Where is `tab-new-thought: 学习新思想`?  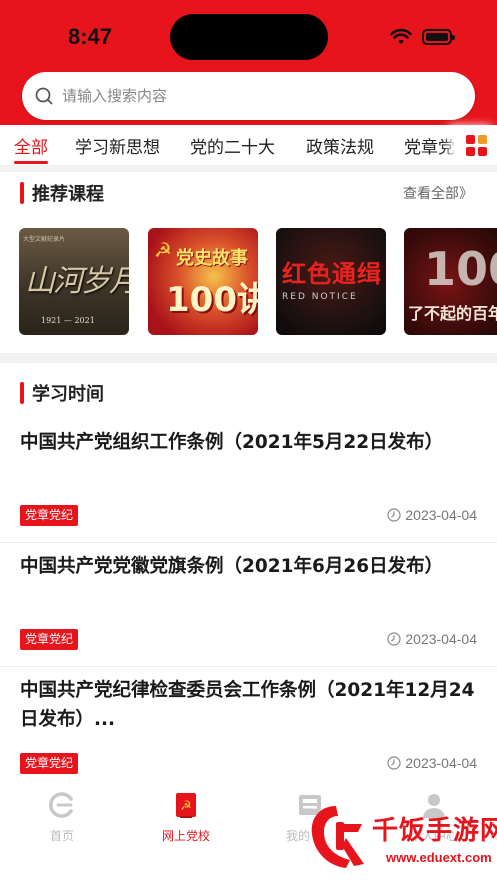 tab-new-thought: 学习新思想 is located at coordinates (117, 145).